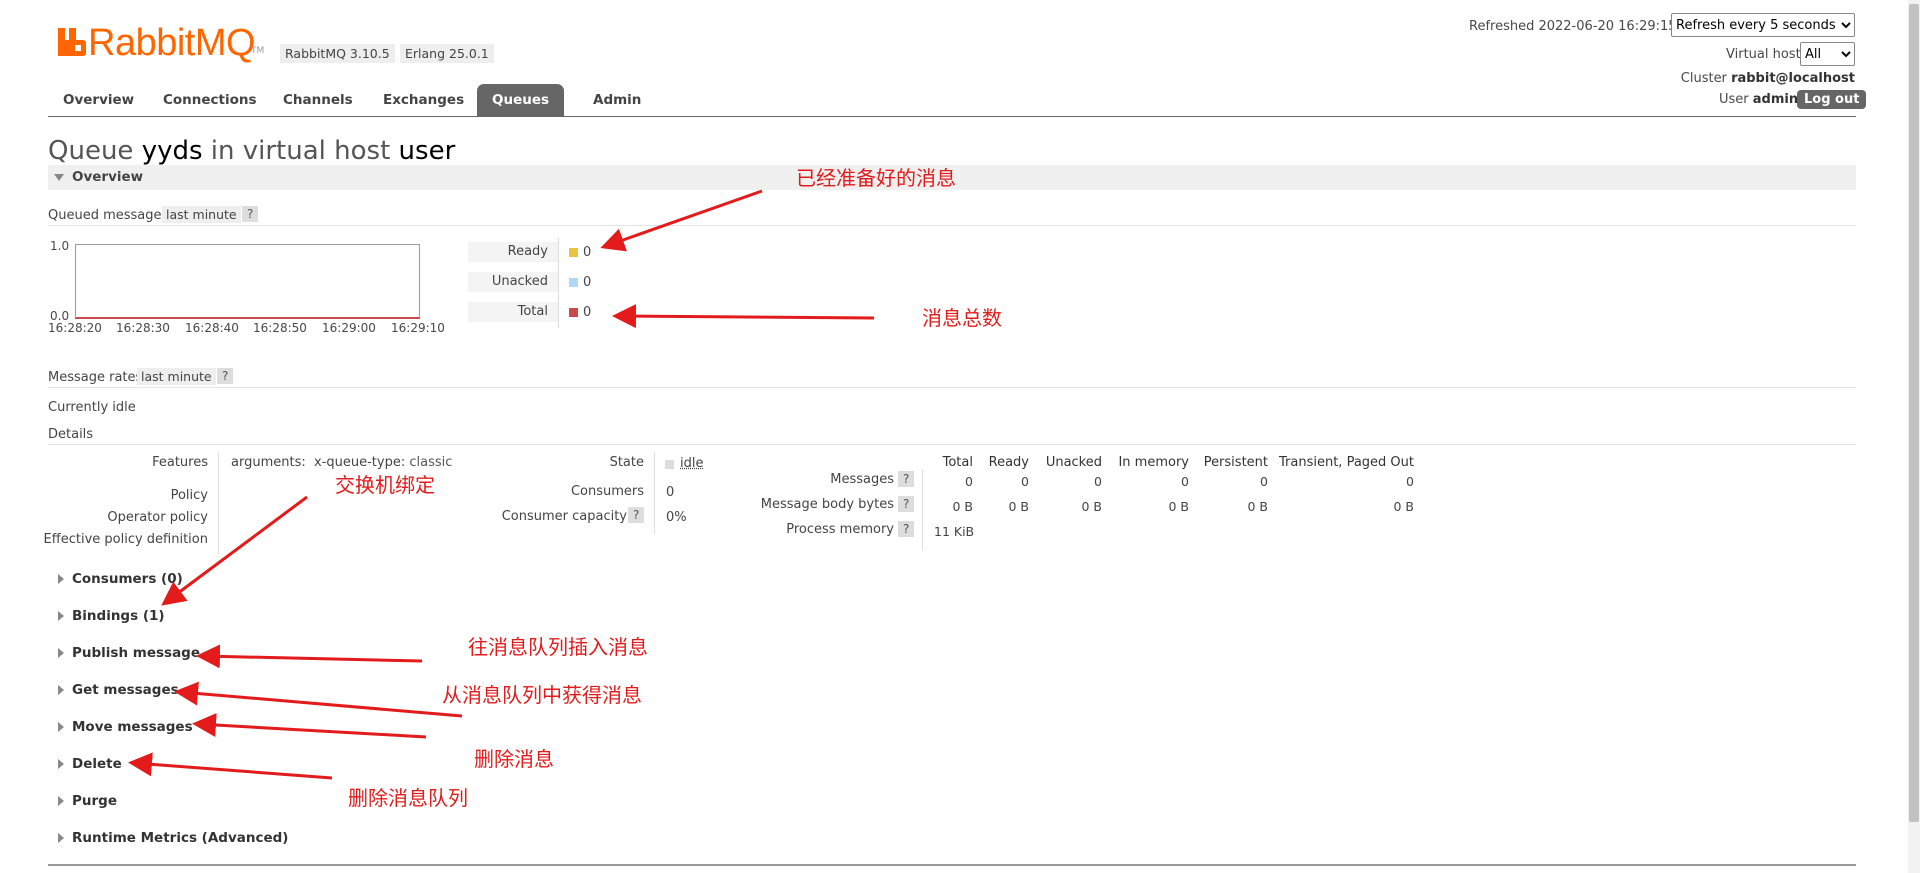  Describe the element at coordinates (309, 656) in the screenshot. I see `arrow-to-publish` at that location.